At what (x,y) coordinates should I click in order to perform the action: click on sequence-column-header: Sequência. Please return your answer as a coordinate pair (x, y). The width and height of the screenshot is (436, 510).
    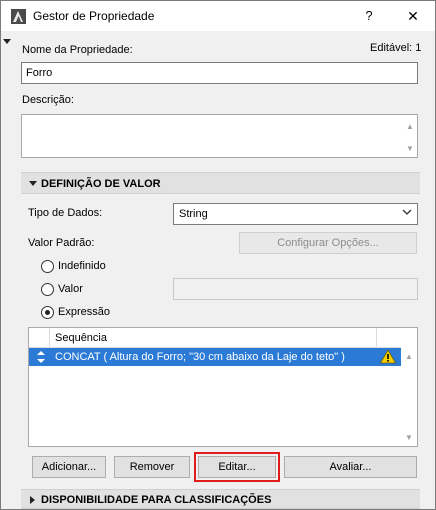
    Looking at the image, I should click on (81, 338).